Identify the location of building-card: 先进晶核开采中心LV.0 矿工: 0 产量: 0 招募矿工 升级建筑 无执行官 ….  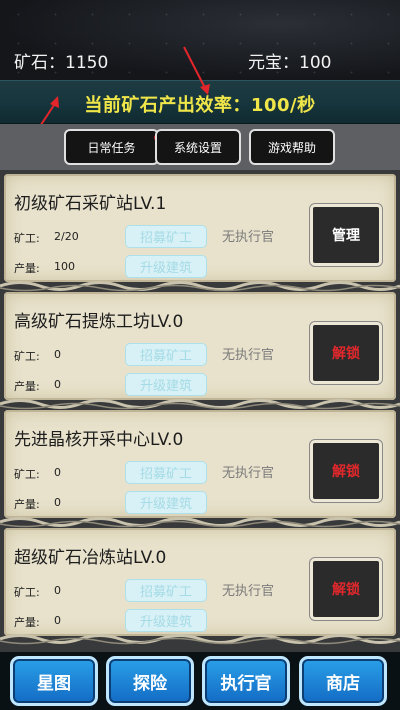
(200, 464).